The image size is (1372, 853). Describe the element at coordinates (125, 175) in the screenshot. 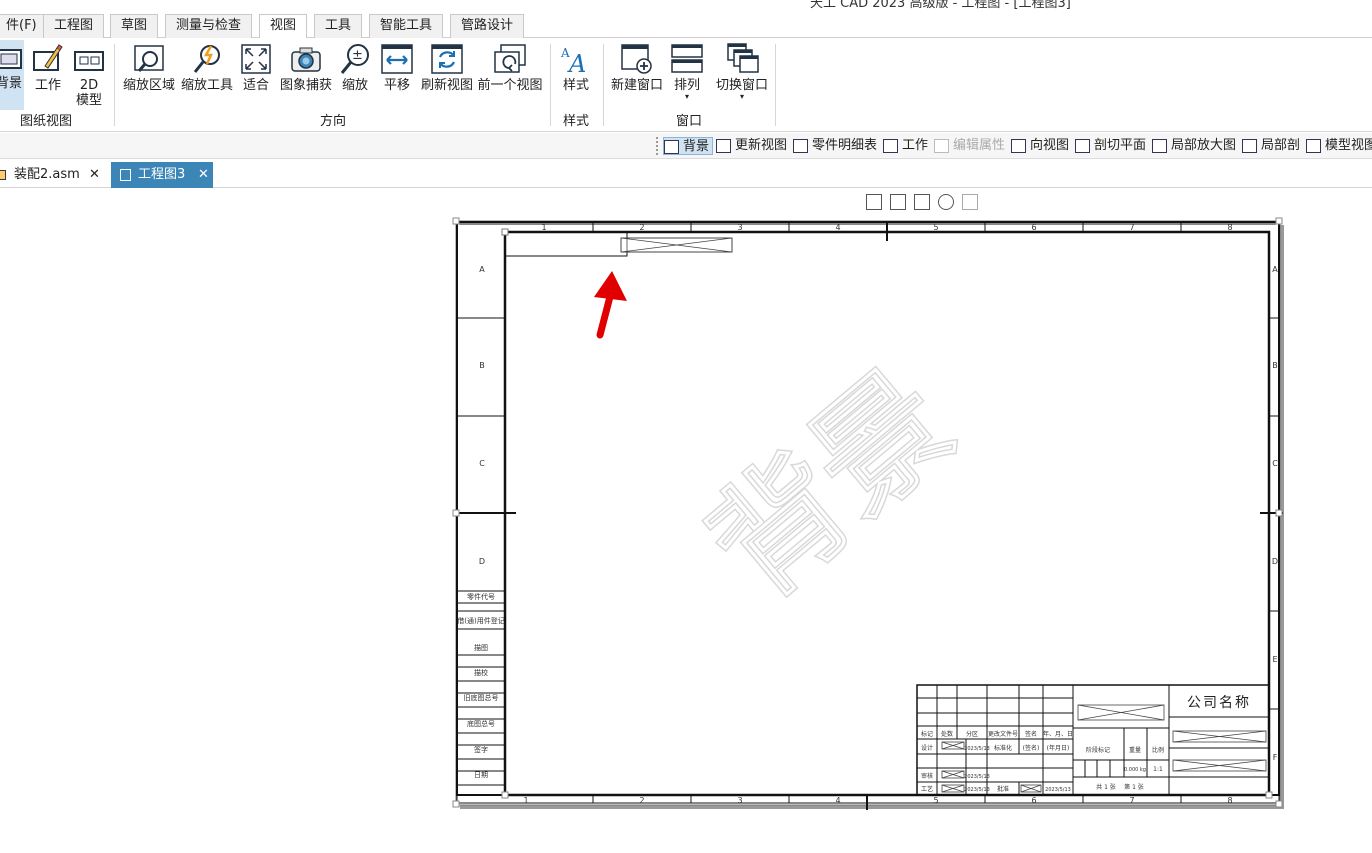

I see `drawing-file-icon` at that location.